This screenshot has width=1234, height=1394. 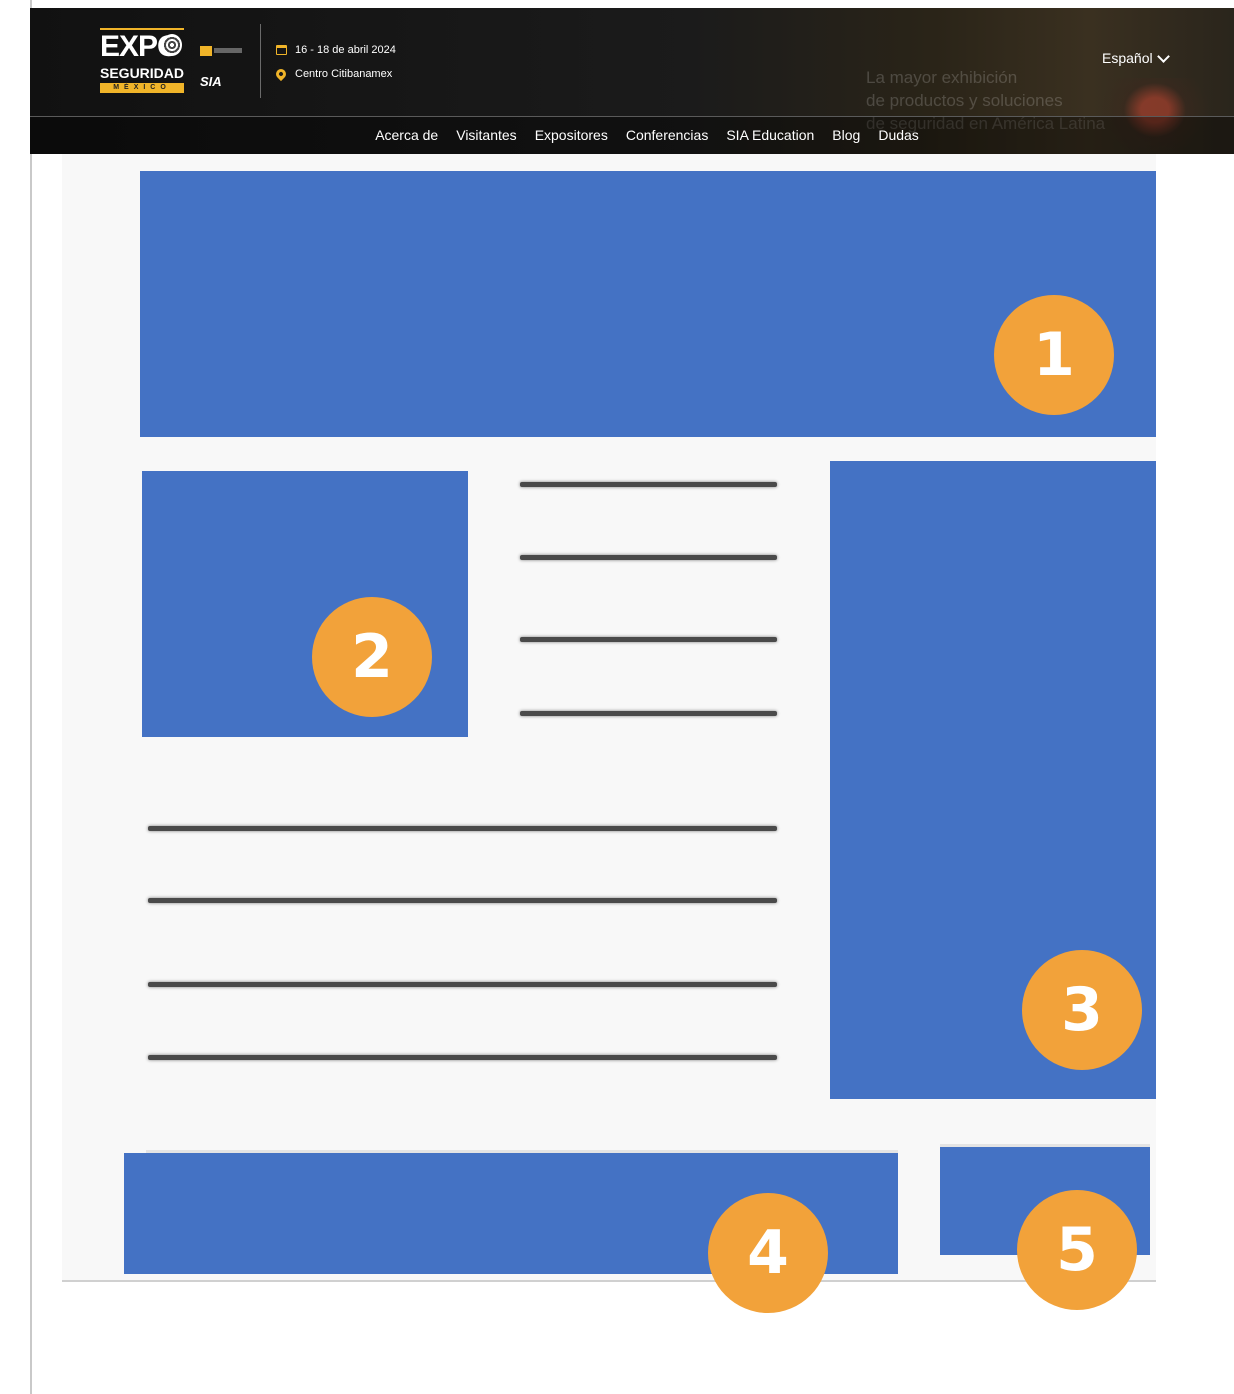 I want to click on event-place: Centro Citibanamex, so click(x=333, y=74).